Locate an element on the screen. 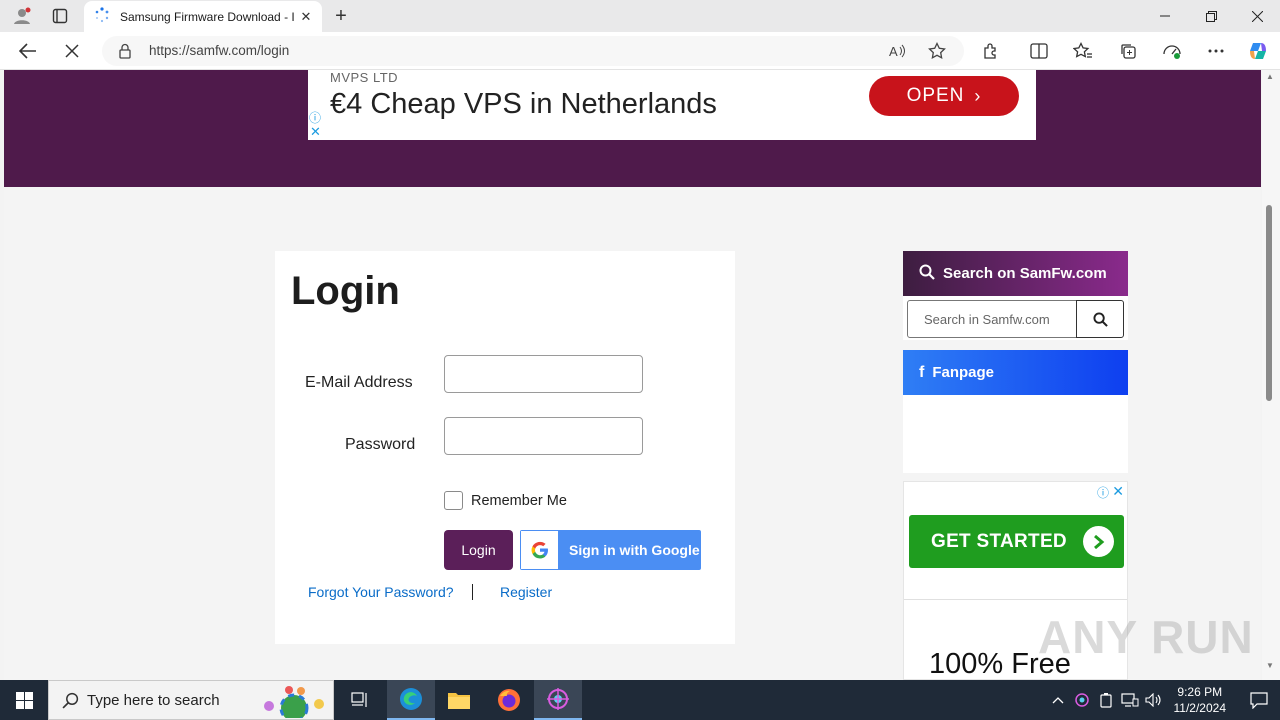 Image resolution: width=1280 pixels, height=720 pixels. chevron-right-icon: › is located at coordinates (978, 95).